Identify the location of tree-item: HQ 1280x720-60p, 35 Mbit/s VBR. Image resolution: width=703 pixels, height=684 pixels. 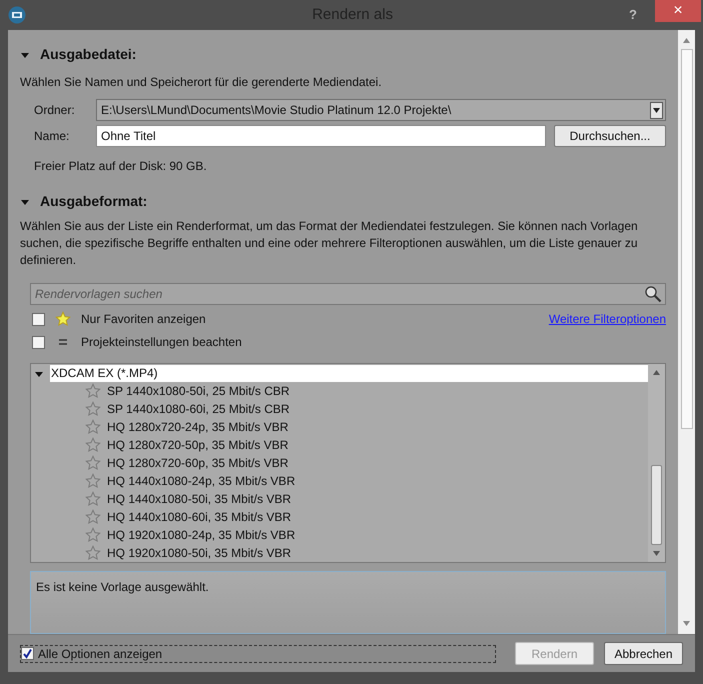
(197, 463).